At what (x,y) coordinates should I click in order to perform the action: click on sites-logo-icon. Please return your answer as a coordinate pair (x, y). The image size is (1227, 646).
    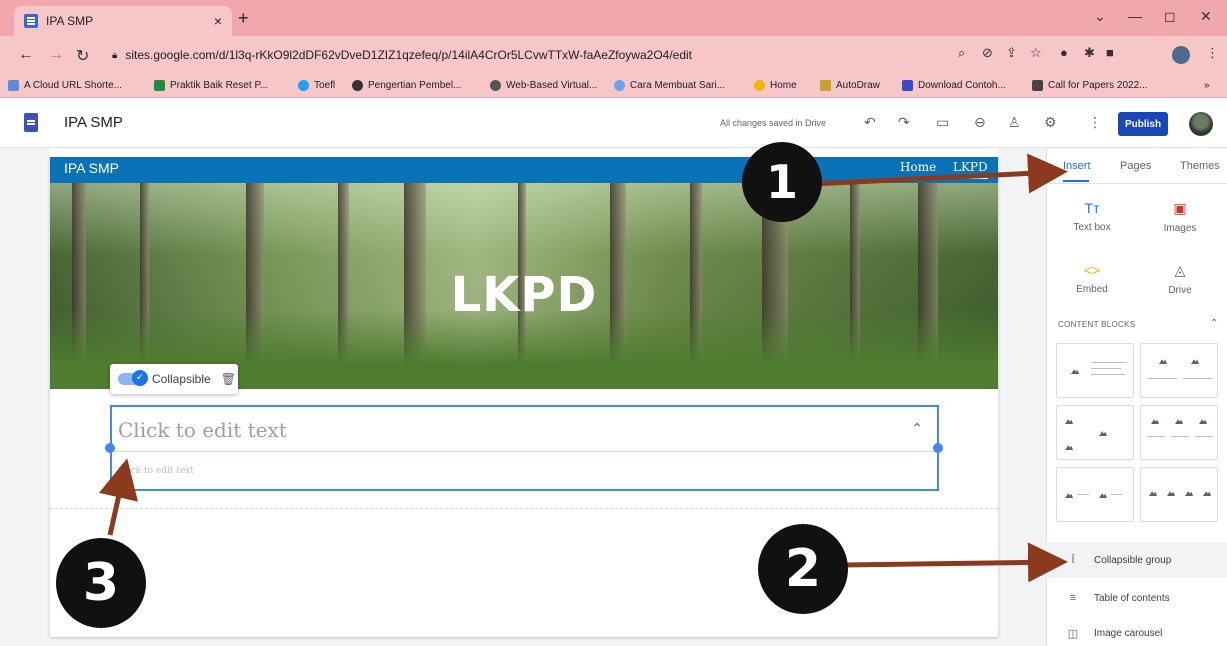
    Looking at the image, I should click on (31, 122).